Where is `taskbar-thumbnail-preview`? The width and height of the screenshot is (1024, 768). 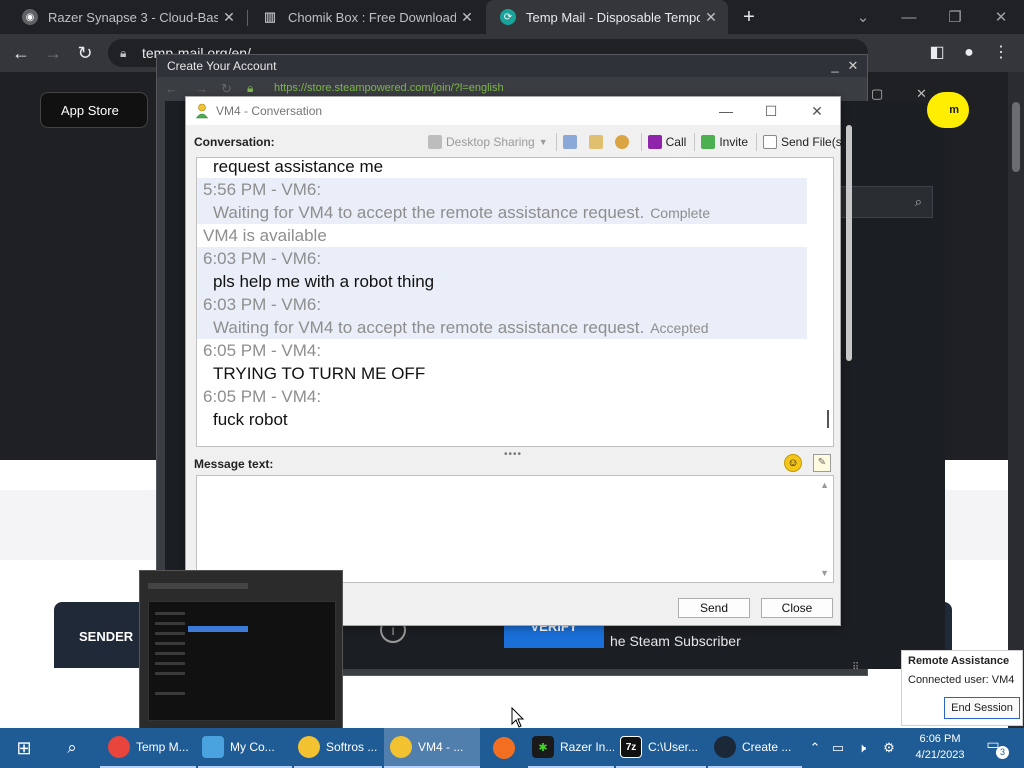 taskbar-thumbnail-preview is located at coordinates (241, 650).